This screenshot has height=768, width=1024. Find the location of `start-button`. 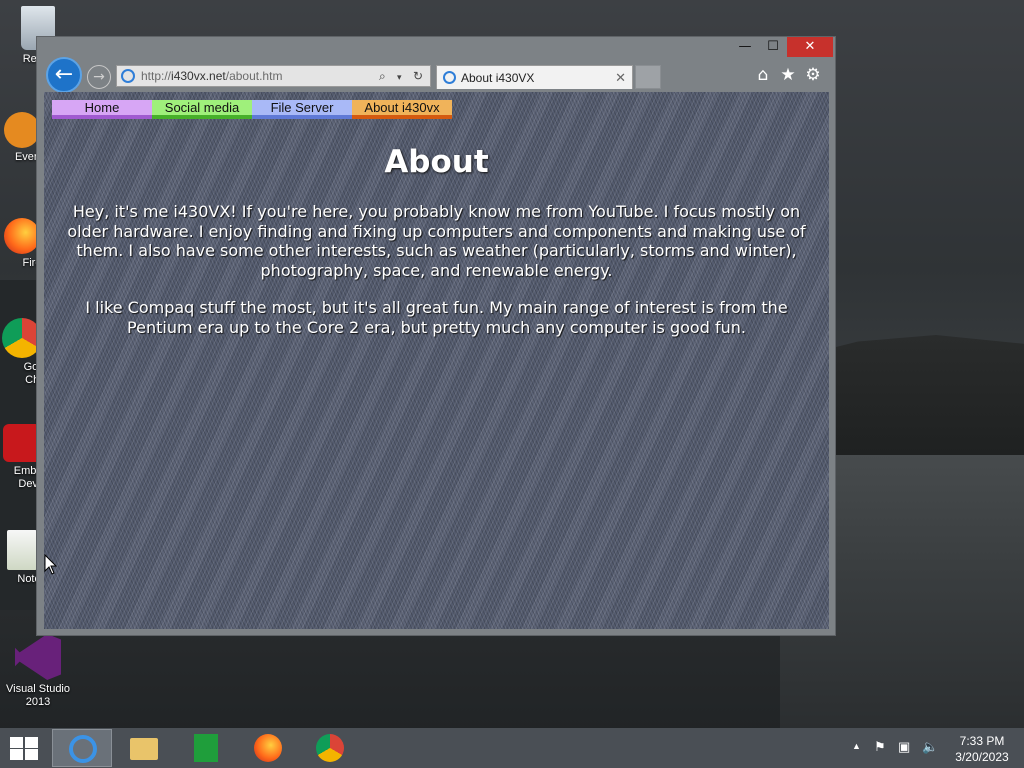

start-button is located at coordinates (24, 748).